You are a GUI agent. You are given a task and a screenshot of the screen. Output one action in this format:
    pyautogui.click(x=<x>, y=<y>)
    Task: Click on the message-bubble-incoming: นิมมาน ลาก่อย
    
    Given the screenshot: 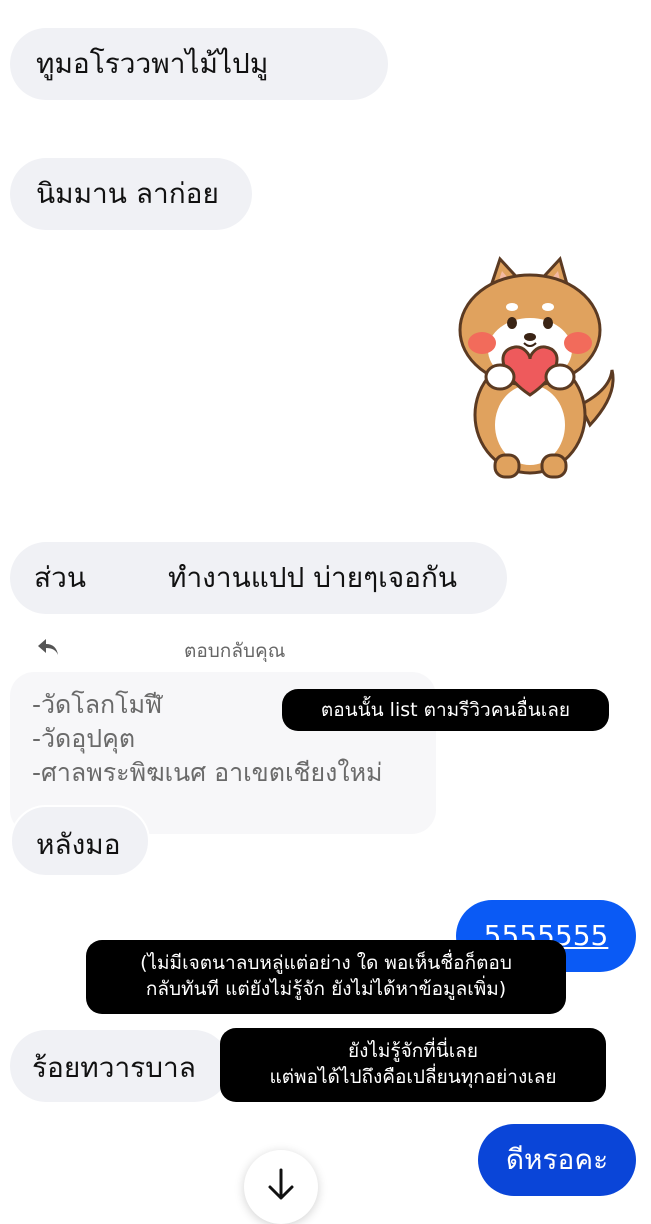 What is the action you would take?
    pyautogui.click(x=131, y=194)
    